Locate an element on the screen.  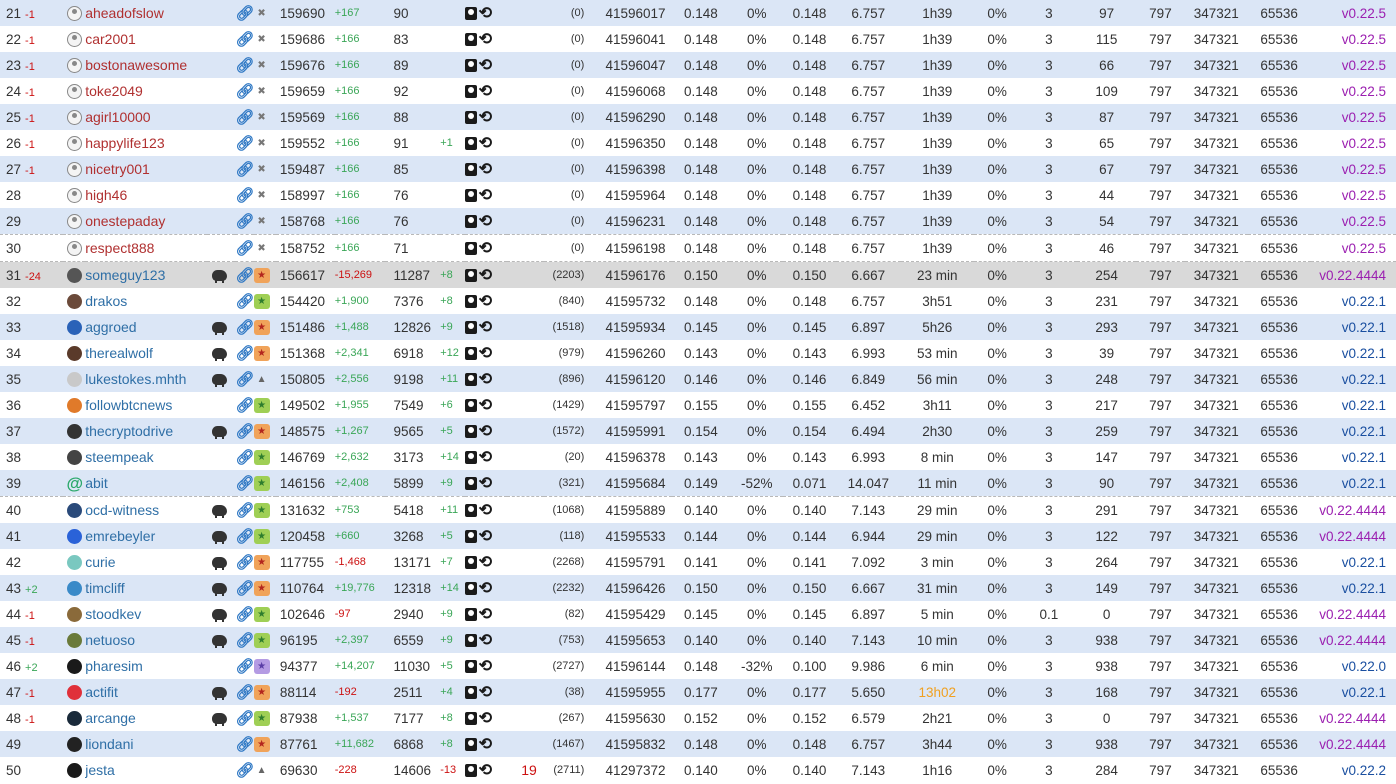
name-cell: actifit is located at coordinates (146, 692).